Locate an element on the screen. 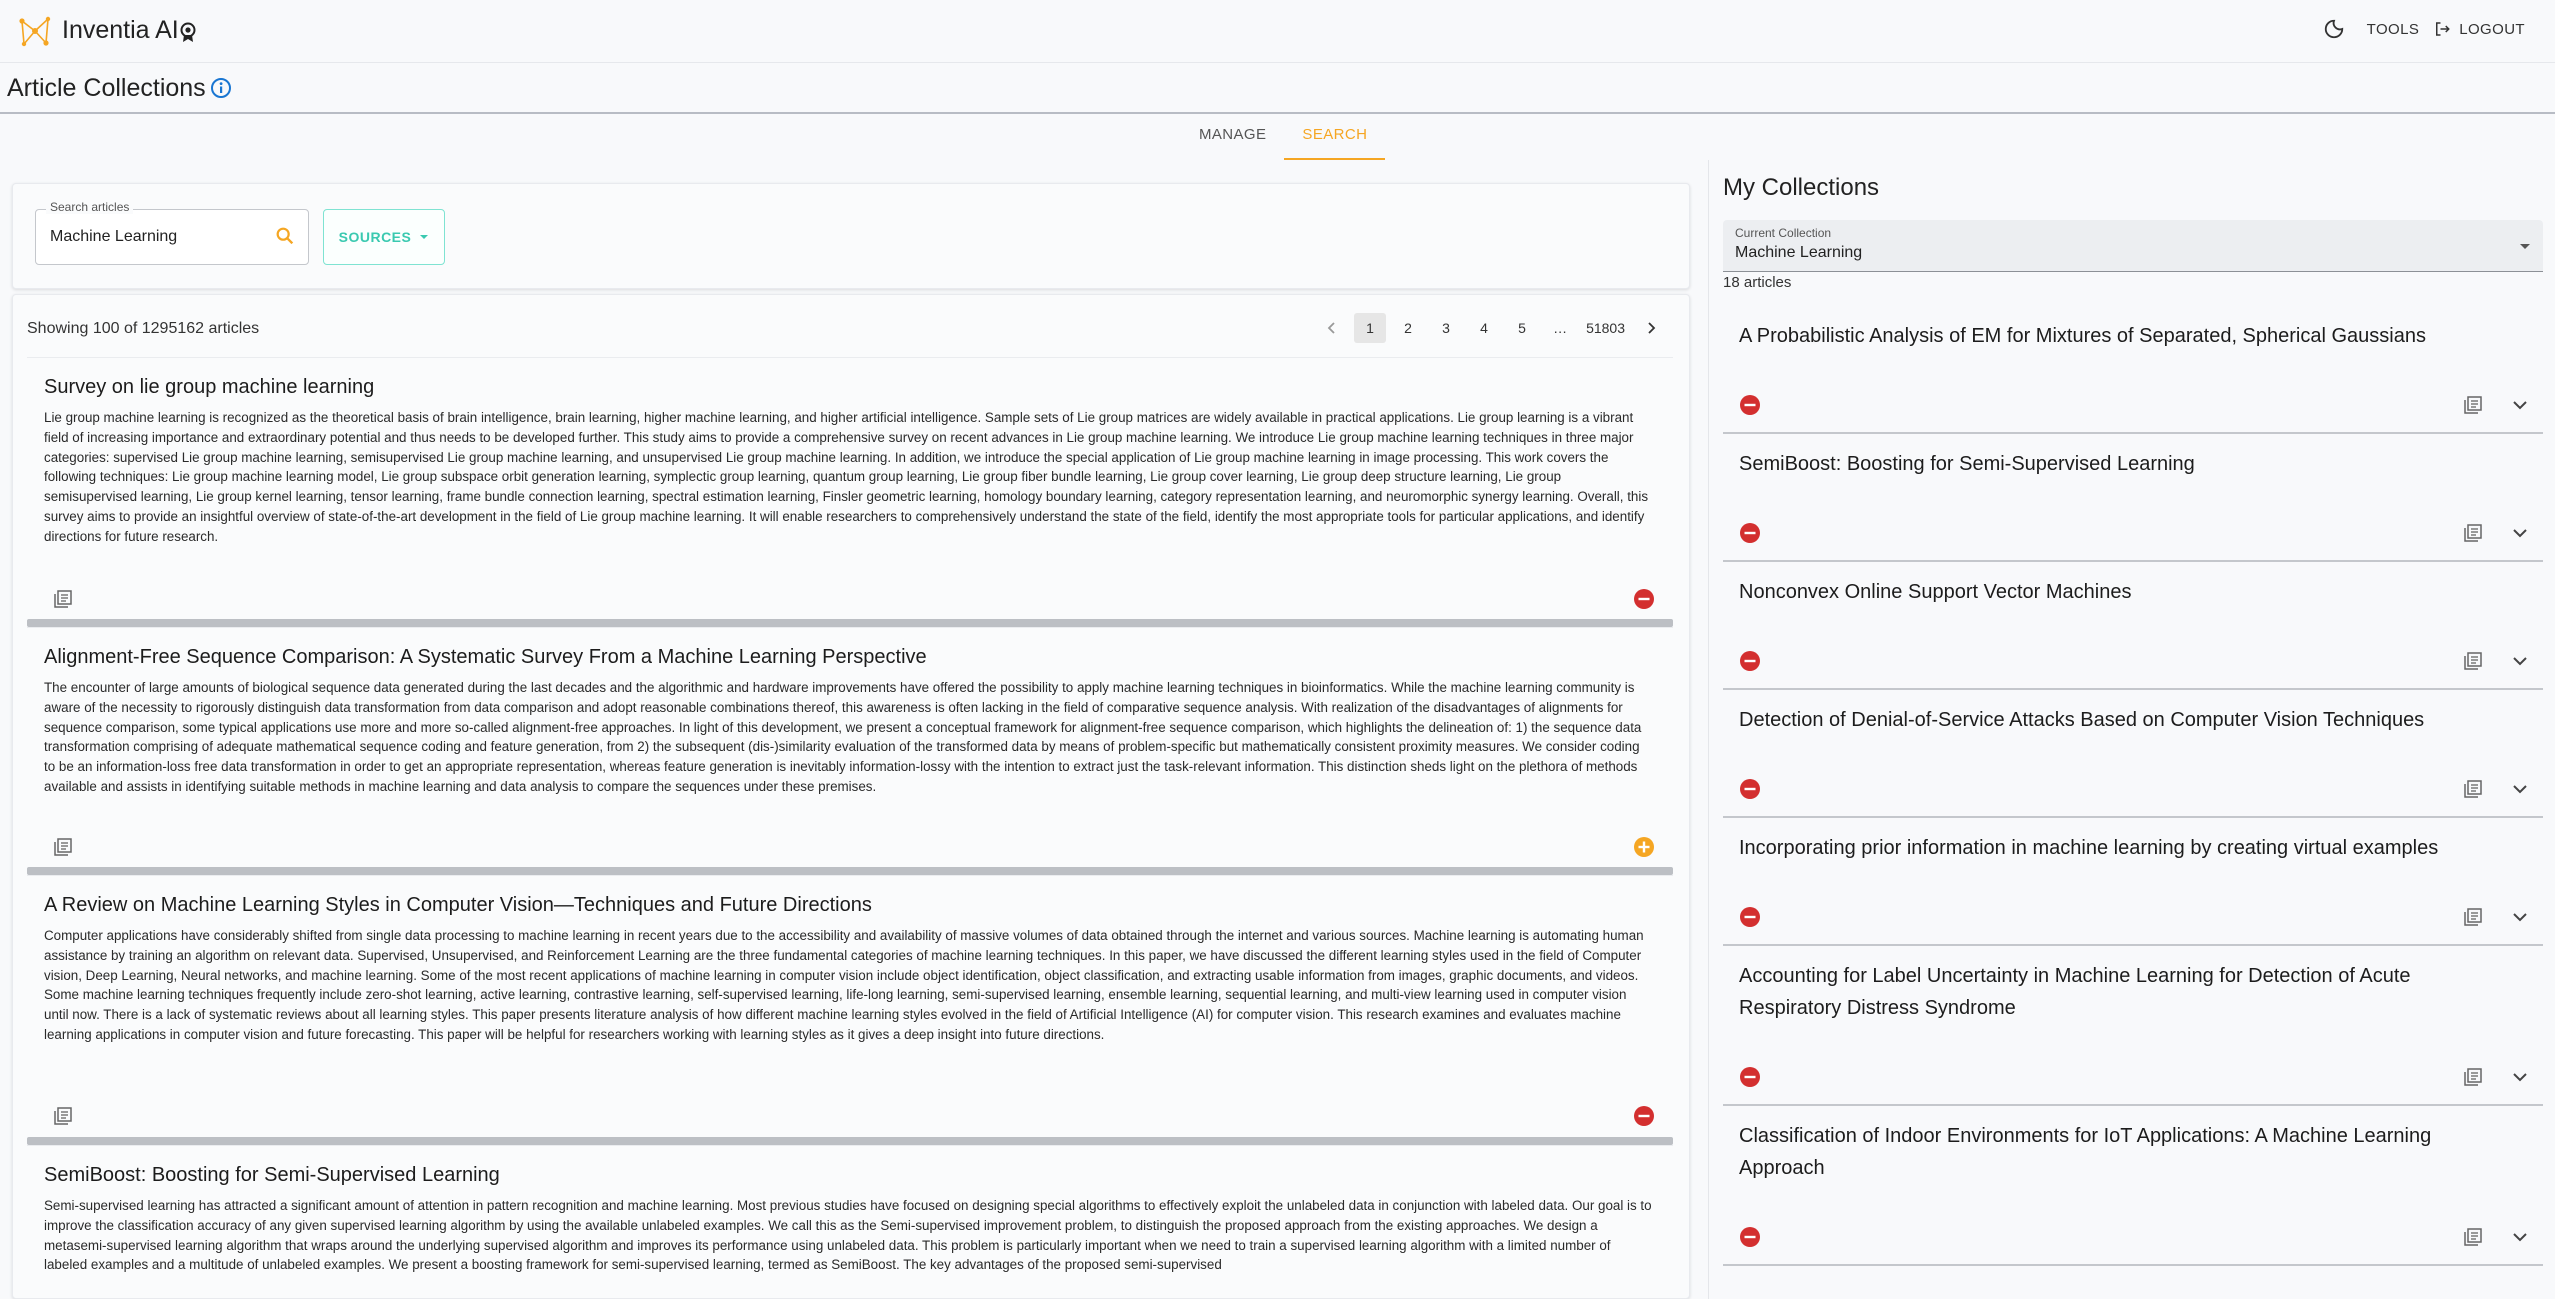 The height and width of the screenshot is (1299, 2555). add-to-collection-icon is located at coordinates (1644, 847).